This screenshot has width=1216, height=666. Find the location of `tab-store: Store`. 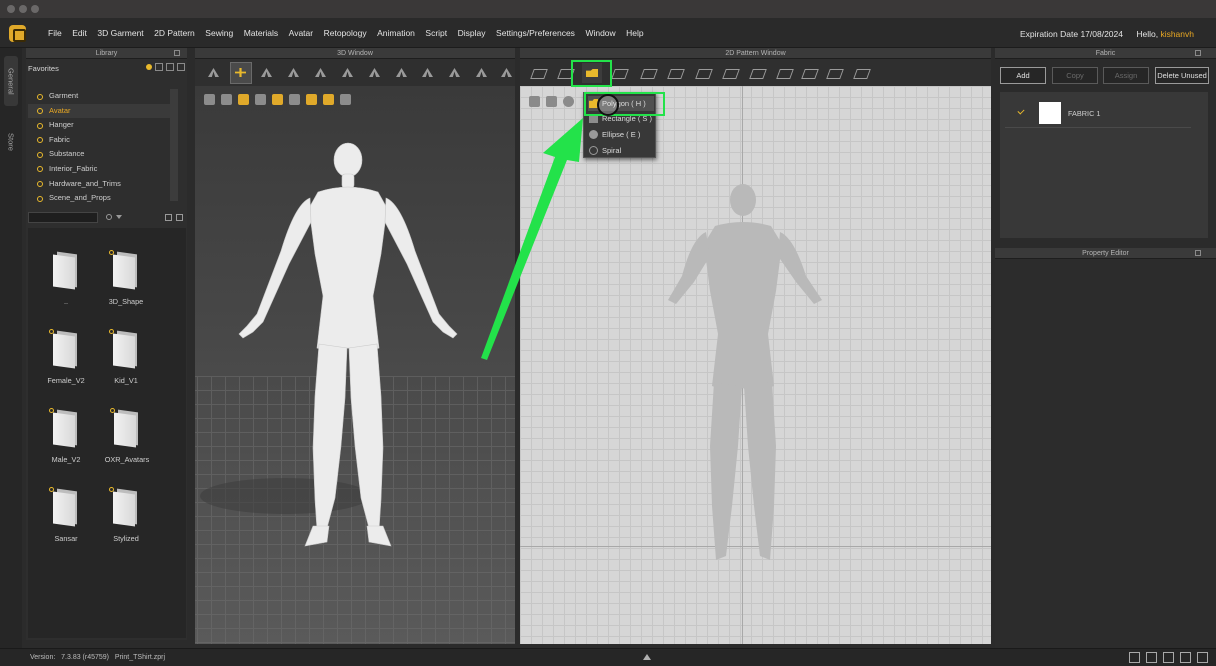

tab-store: Store is located at coordinates (11, 142).